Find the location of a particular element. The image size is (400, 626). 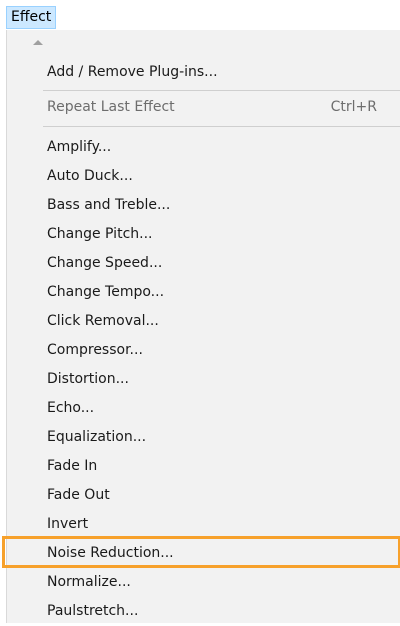

scroll-up-arrow-icon is located at coordinates (38, 42).